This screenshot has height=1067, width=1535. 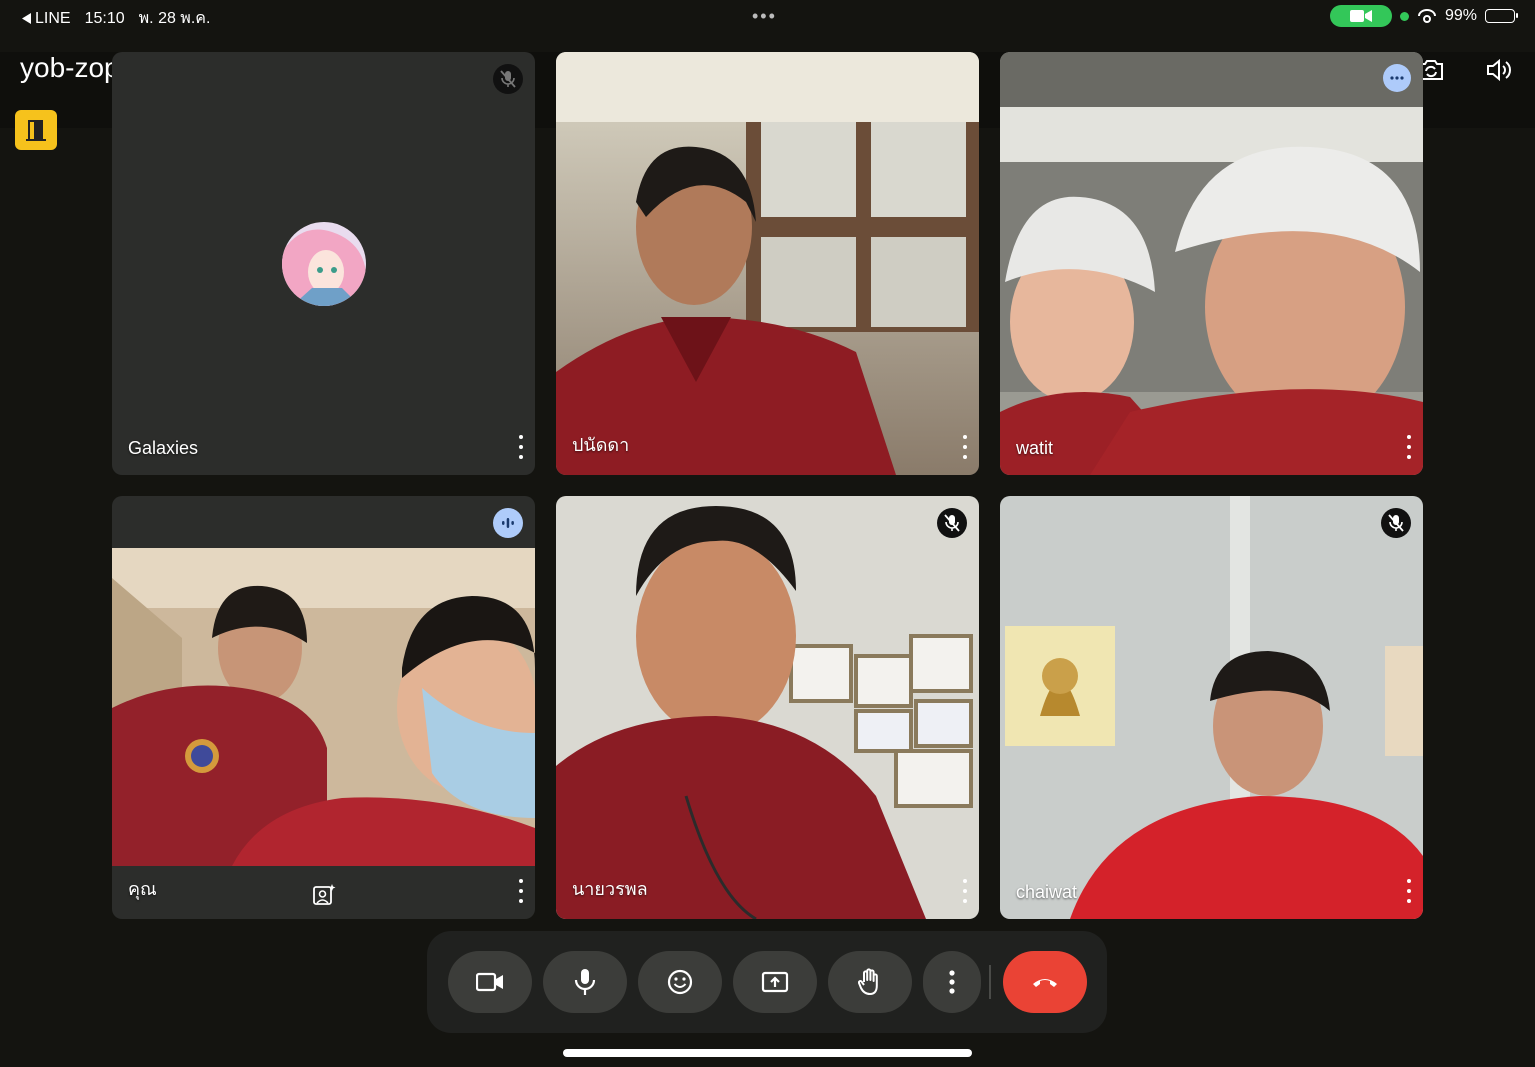 I want to click on reactions-button, so click(x=680, y=982).